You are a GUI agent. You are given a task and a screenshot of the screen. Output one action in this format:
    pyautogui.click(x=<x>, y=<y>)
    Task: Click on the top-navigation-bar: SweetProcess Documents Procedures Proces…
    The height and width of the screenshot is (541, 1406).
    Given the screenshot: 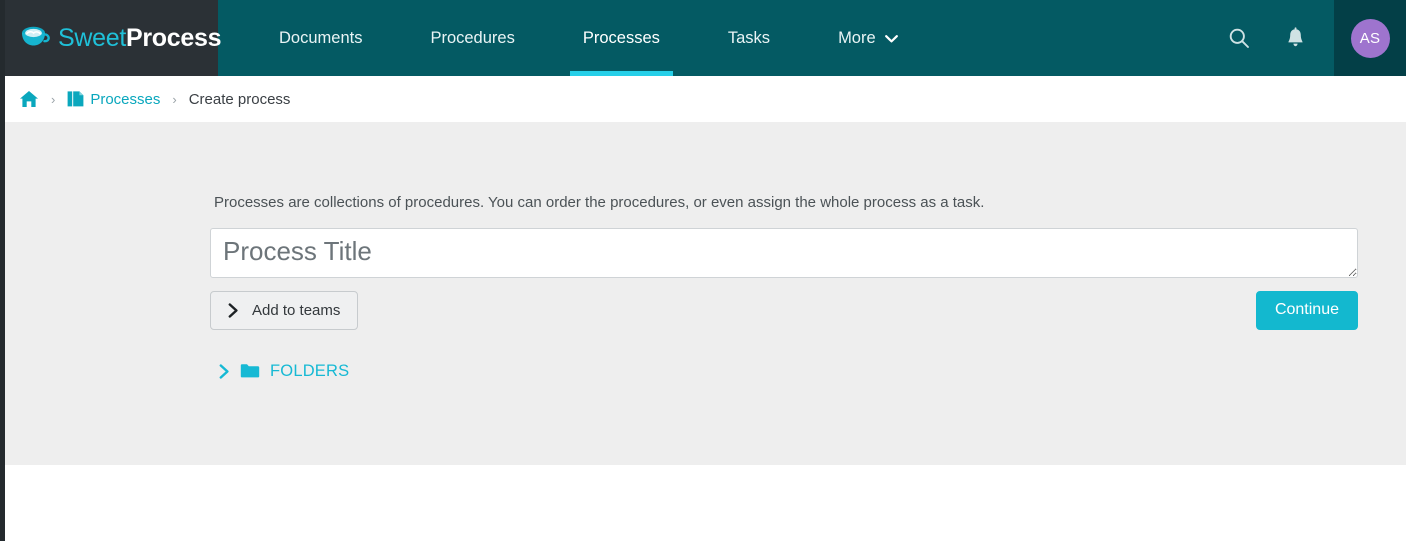 What is the action you would take?
    pyautogui.click(x=705, y=38)
    